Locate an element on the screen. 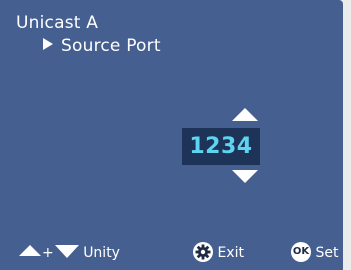  unity-hint: + Unity is located at coordinates (69, 253).